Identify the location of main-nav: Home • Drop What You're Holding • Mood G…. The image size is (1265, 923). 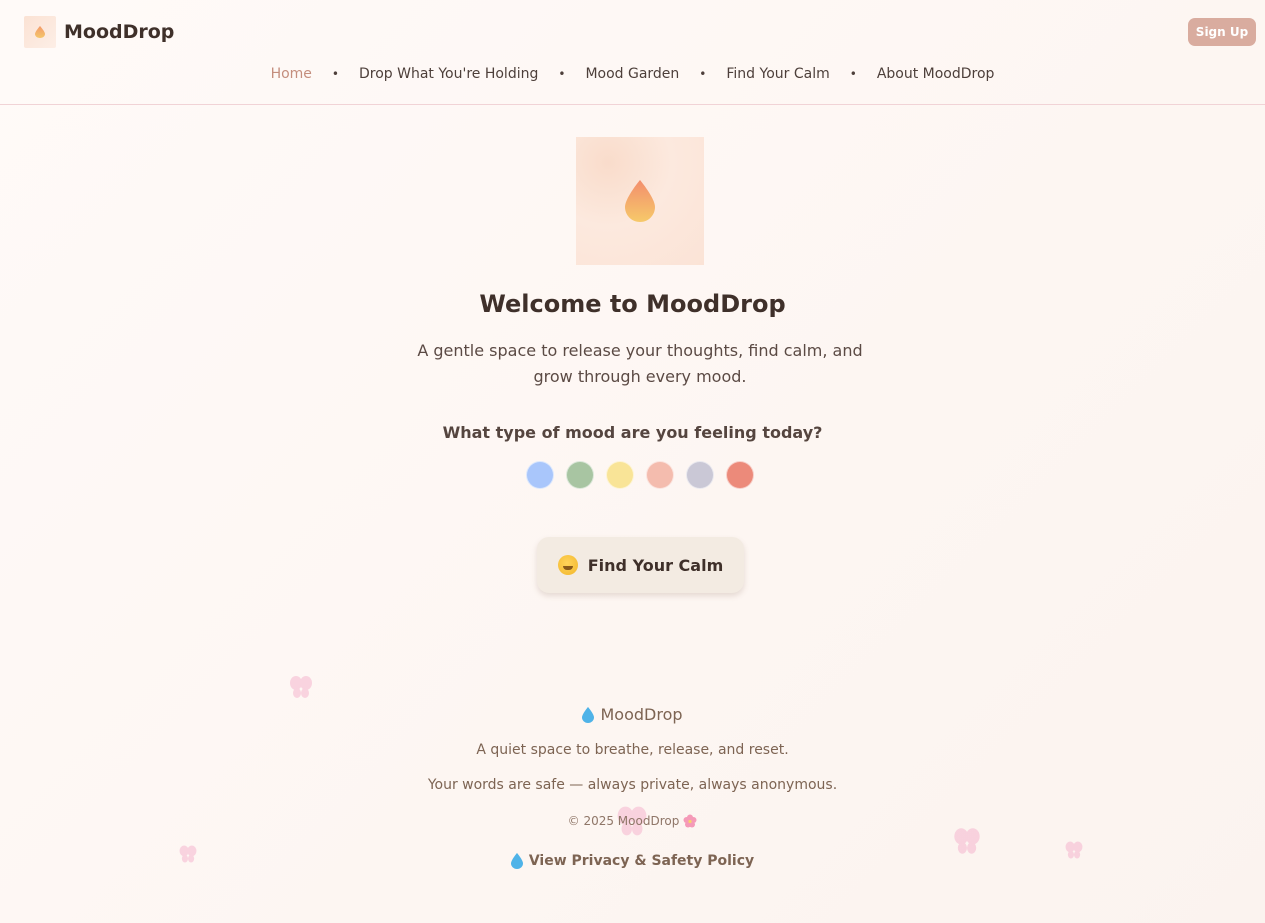
(632, 74).